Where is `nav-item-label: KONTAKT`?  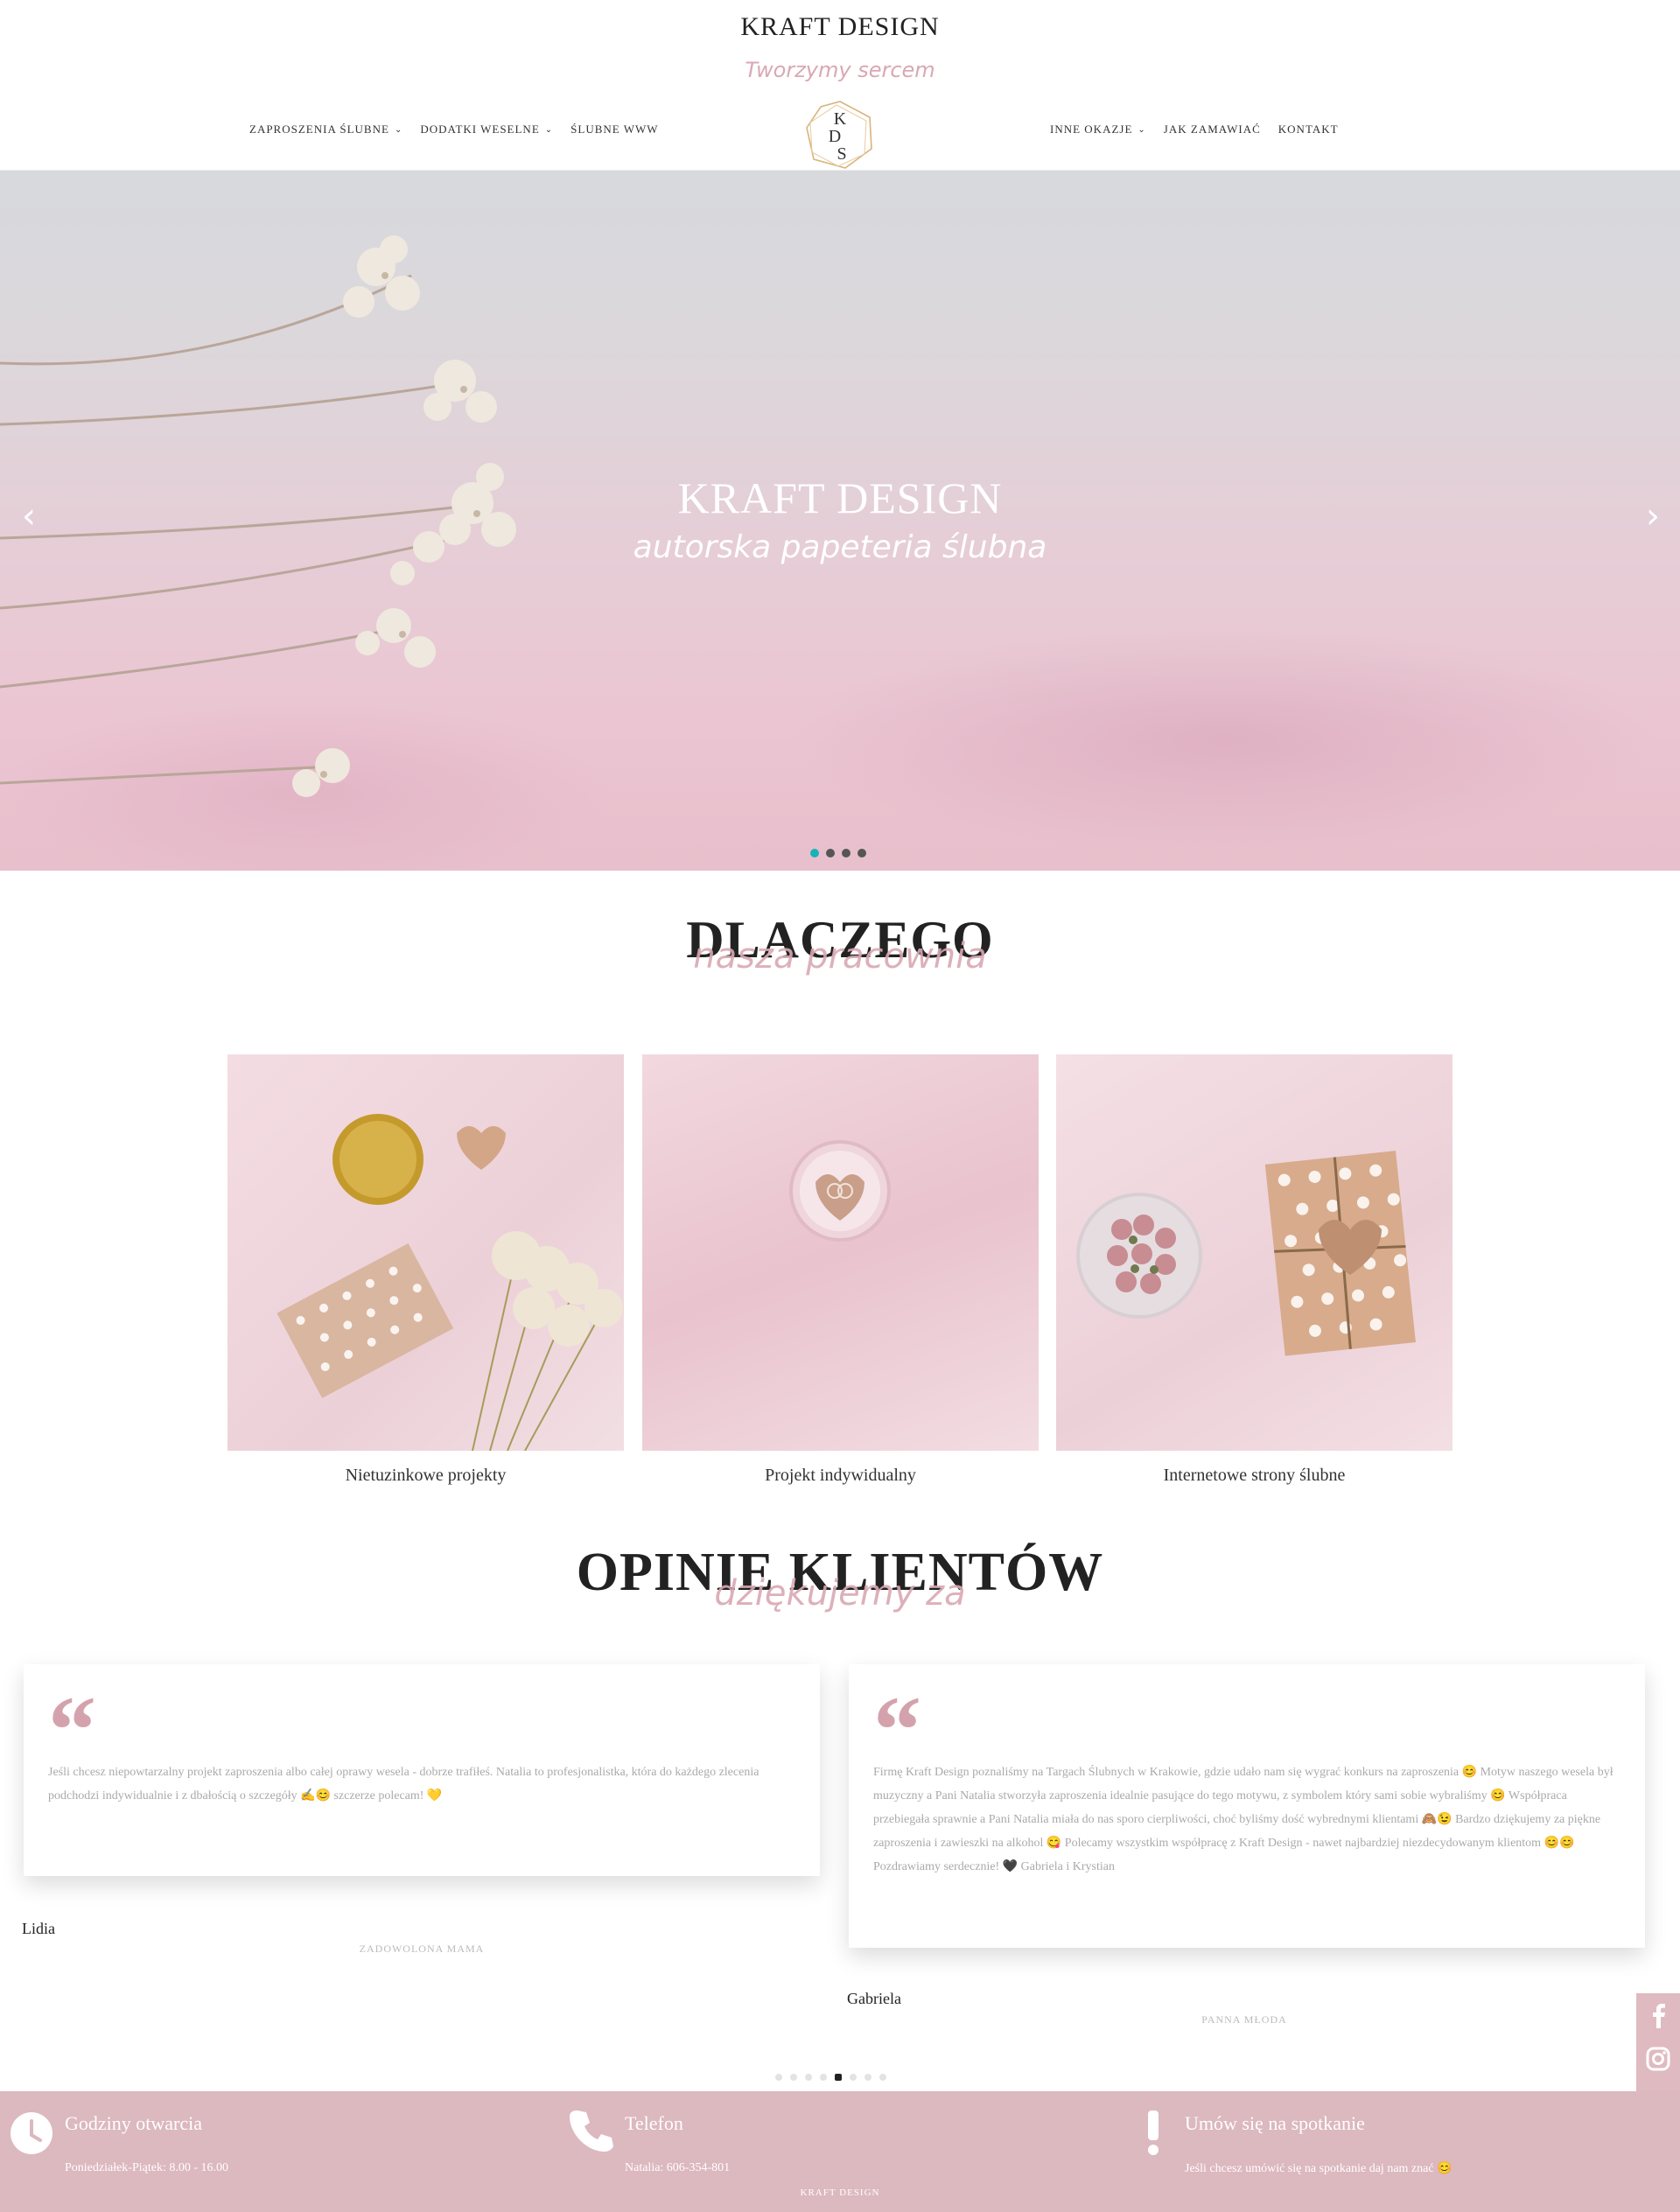
nav-item-label: KONTAKT is located at coordinates (1308, 129).